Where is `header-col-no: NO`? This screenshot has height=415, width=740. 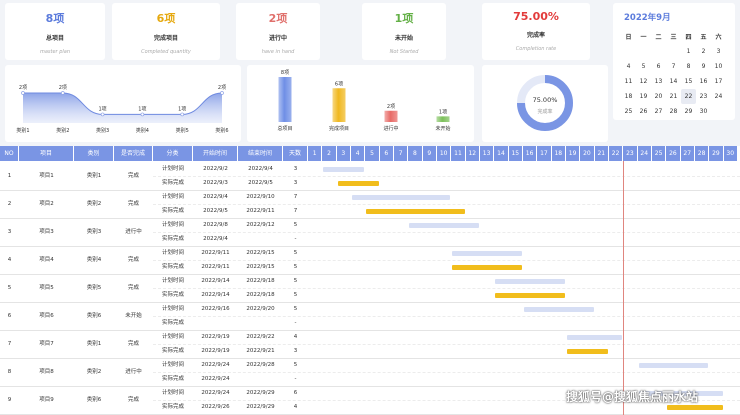 header-col-no: NO is located at coordinates (9, 153).